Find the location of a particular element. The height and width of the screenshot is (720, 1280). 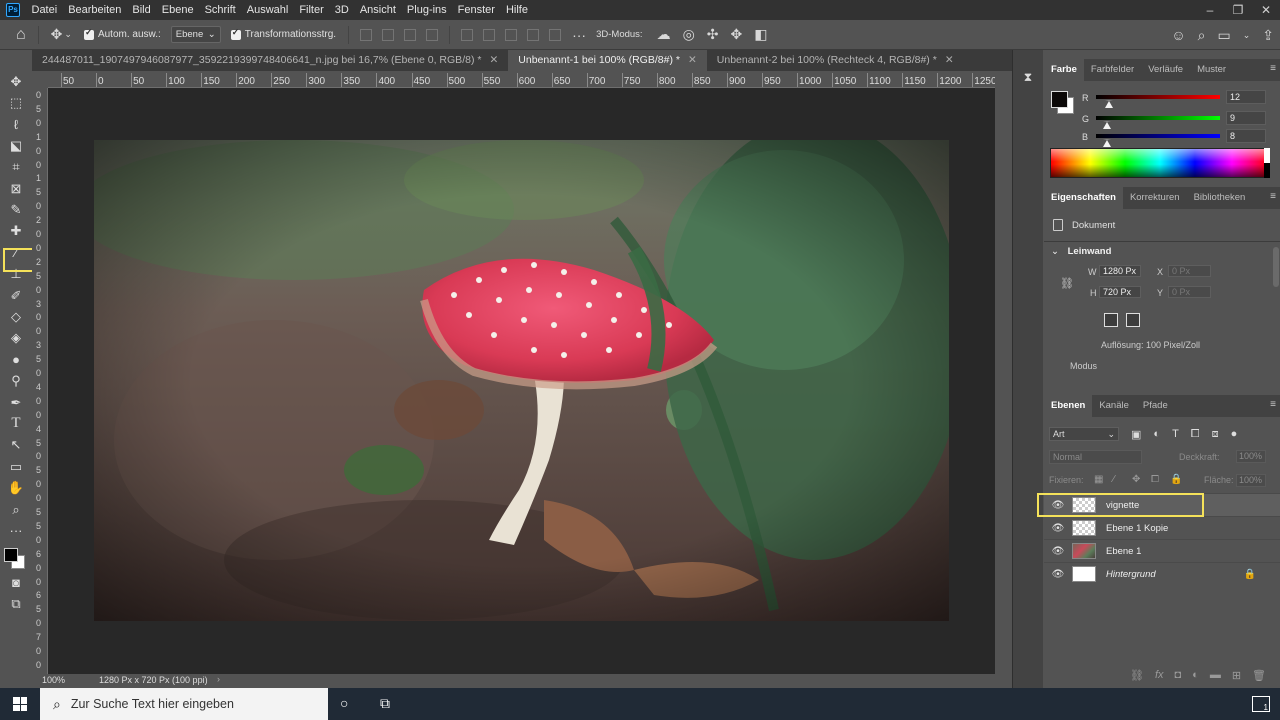

eraser-tool-icon: ◇ is located at coordinates (16, 316).